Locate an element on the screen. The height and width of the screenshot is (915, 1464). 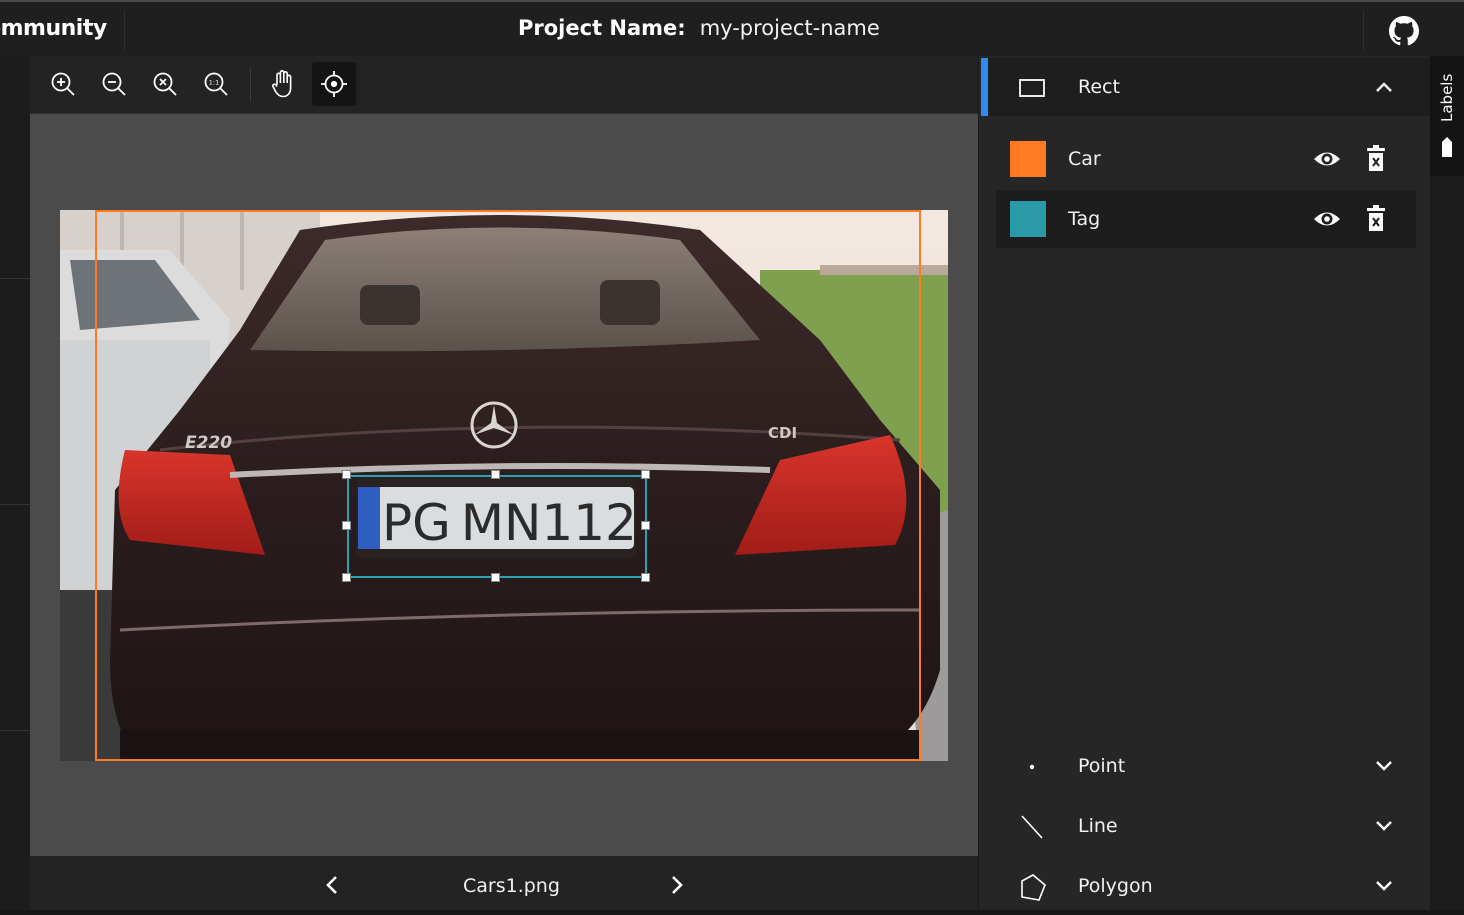
labels-tab-label: Labels is located at coordinates (1447, 98).